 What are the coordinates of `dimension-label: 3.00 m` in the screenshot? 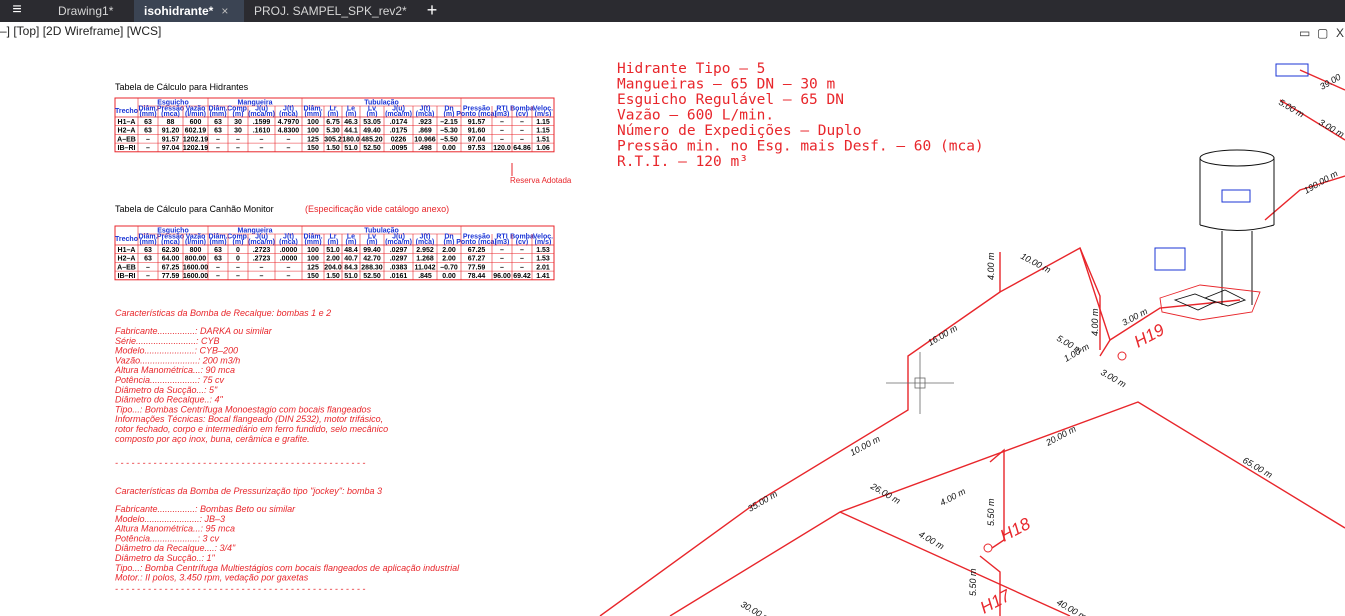 It's located at (1331, 128).